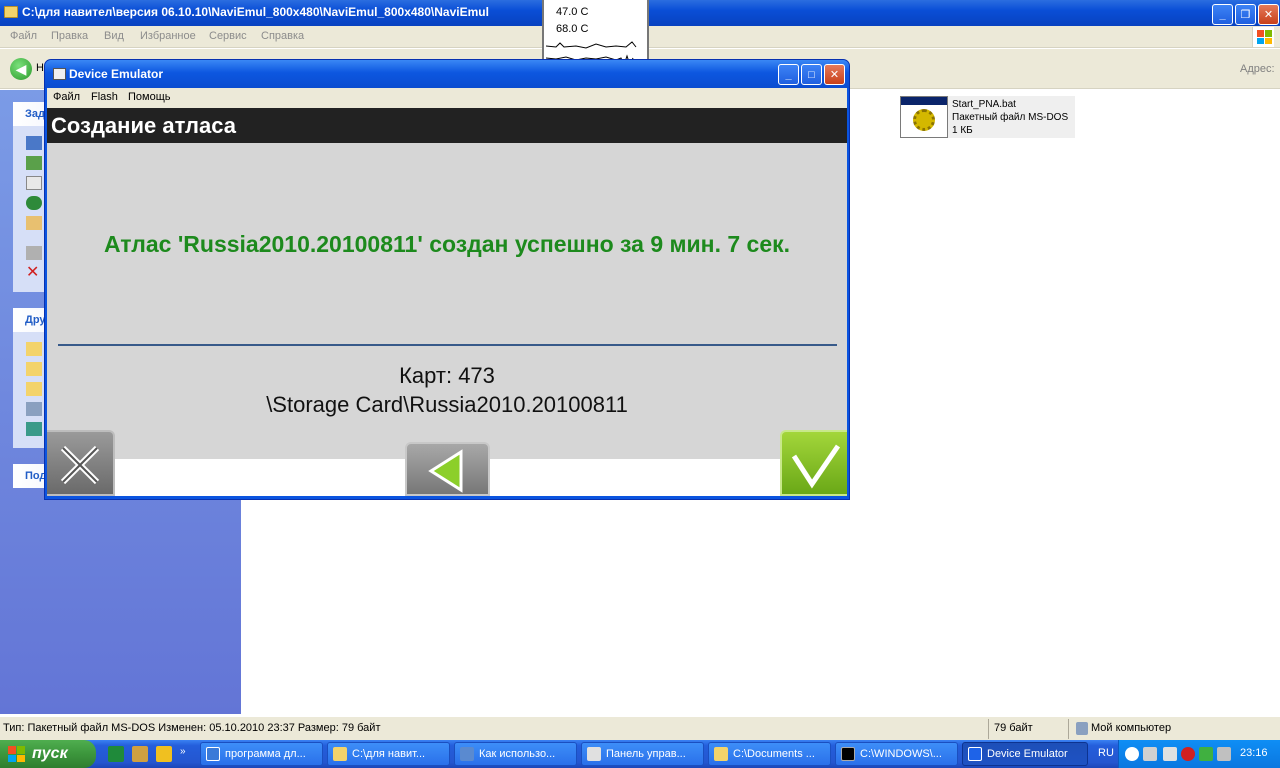 The height and width of the screenshot is (768, 1280). Describe the element at coordinates (1025, 754) in the screenshot. I see `taskbar-button-active: Device Emulator` at that location.